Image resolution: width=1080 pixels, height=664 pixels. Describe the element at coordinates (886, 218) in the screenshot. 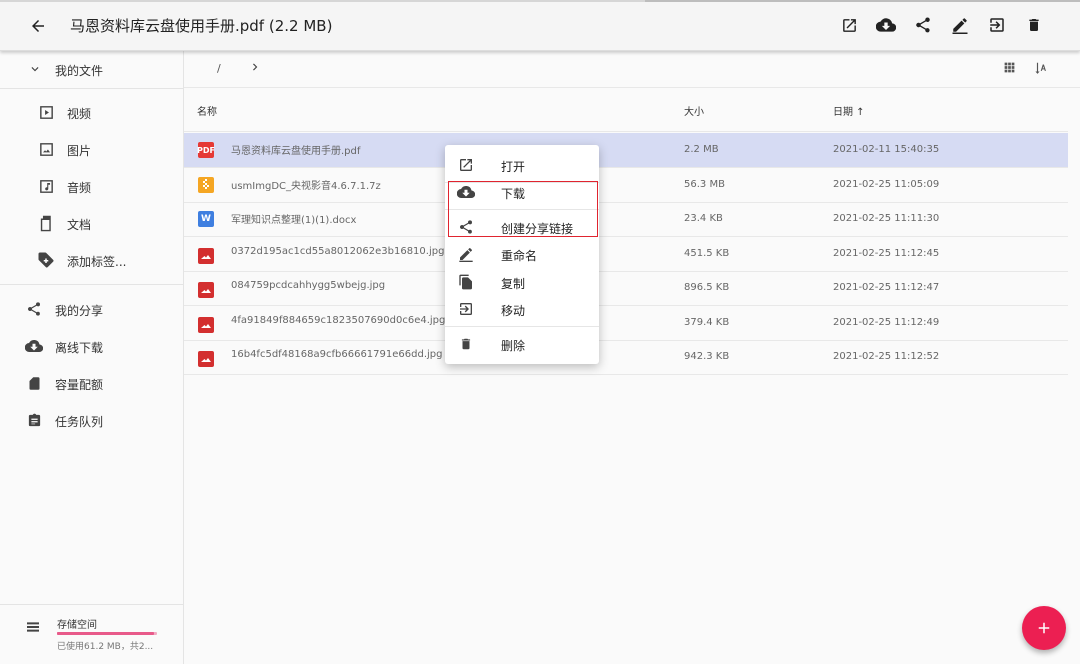

I see `file-date: 2021-02-25 11:11:30` at that location.